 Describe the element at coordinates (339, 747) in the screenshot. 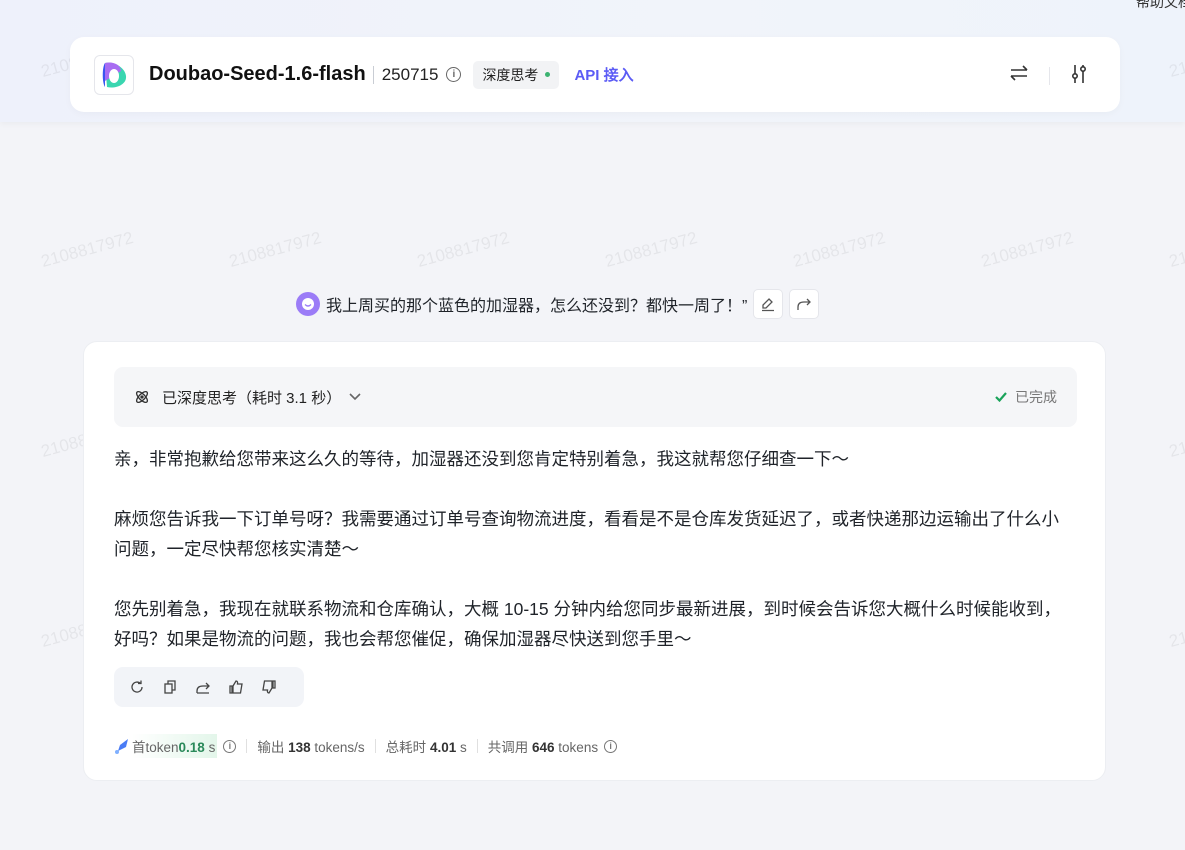

I see `stat-unit: tokens/s` at that location.